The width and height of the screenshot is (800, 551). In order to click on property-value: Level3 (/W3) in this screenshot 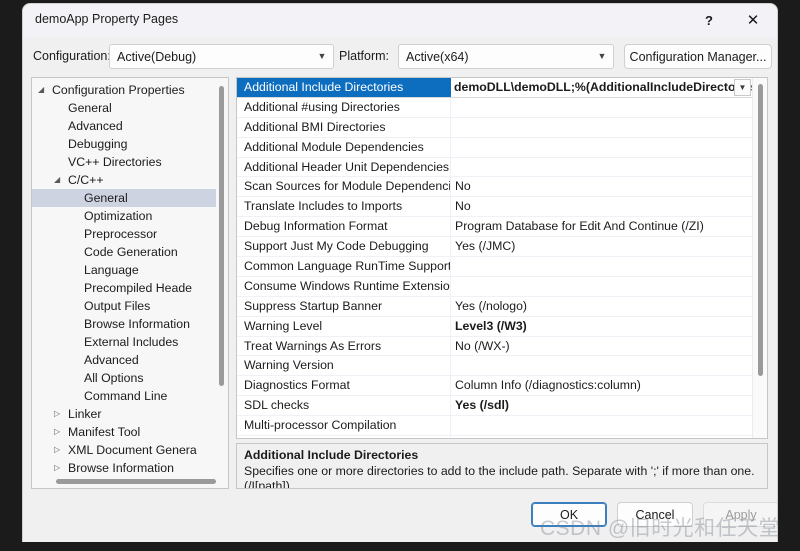, I will do `click(601, 326)`.